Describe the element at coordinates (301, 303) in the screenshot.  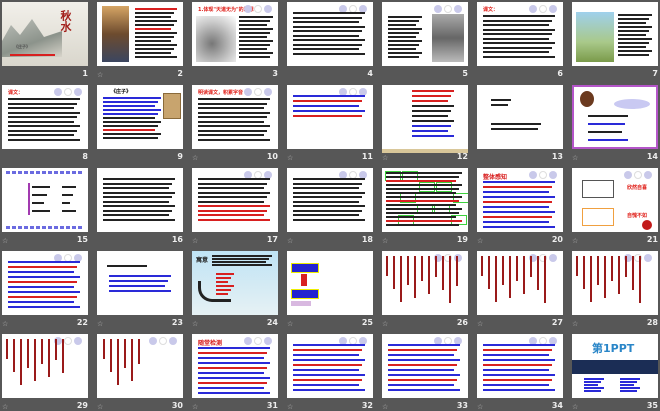
I see `box` at that location.